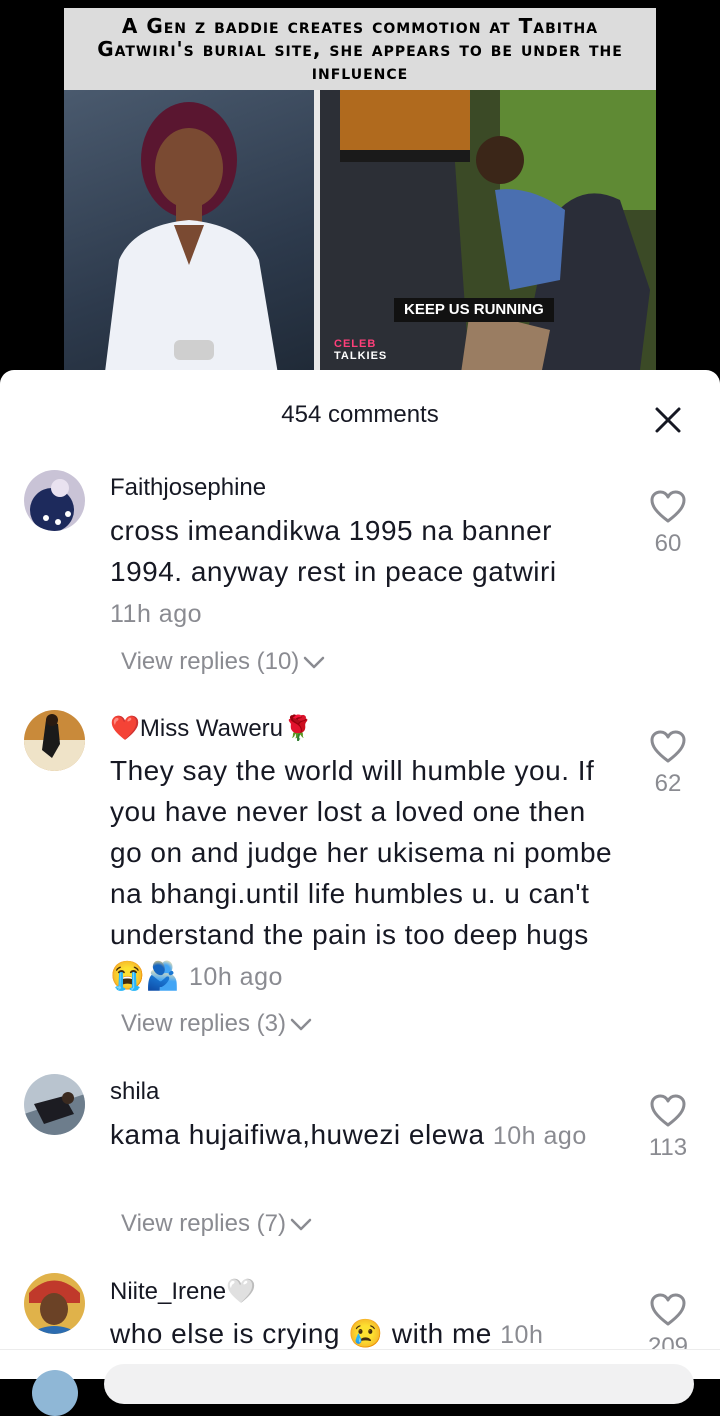 Image resolution: width=720 pixels, height=1416 pixels. Describe the element at coordinates (361, 356) in the screenshot. I see `logo-line2: TALKIES` at that location.